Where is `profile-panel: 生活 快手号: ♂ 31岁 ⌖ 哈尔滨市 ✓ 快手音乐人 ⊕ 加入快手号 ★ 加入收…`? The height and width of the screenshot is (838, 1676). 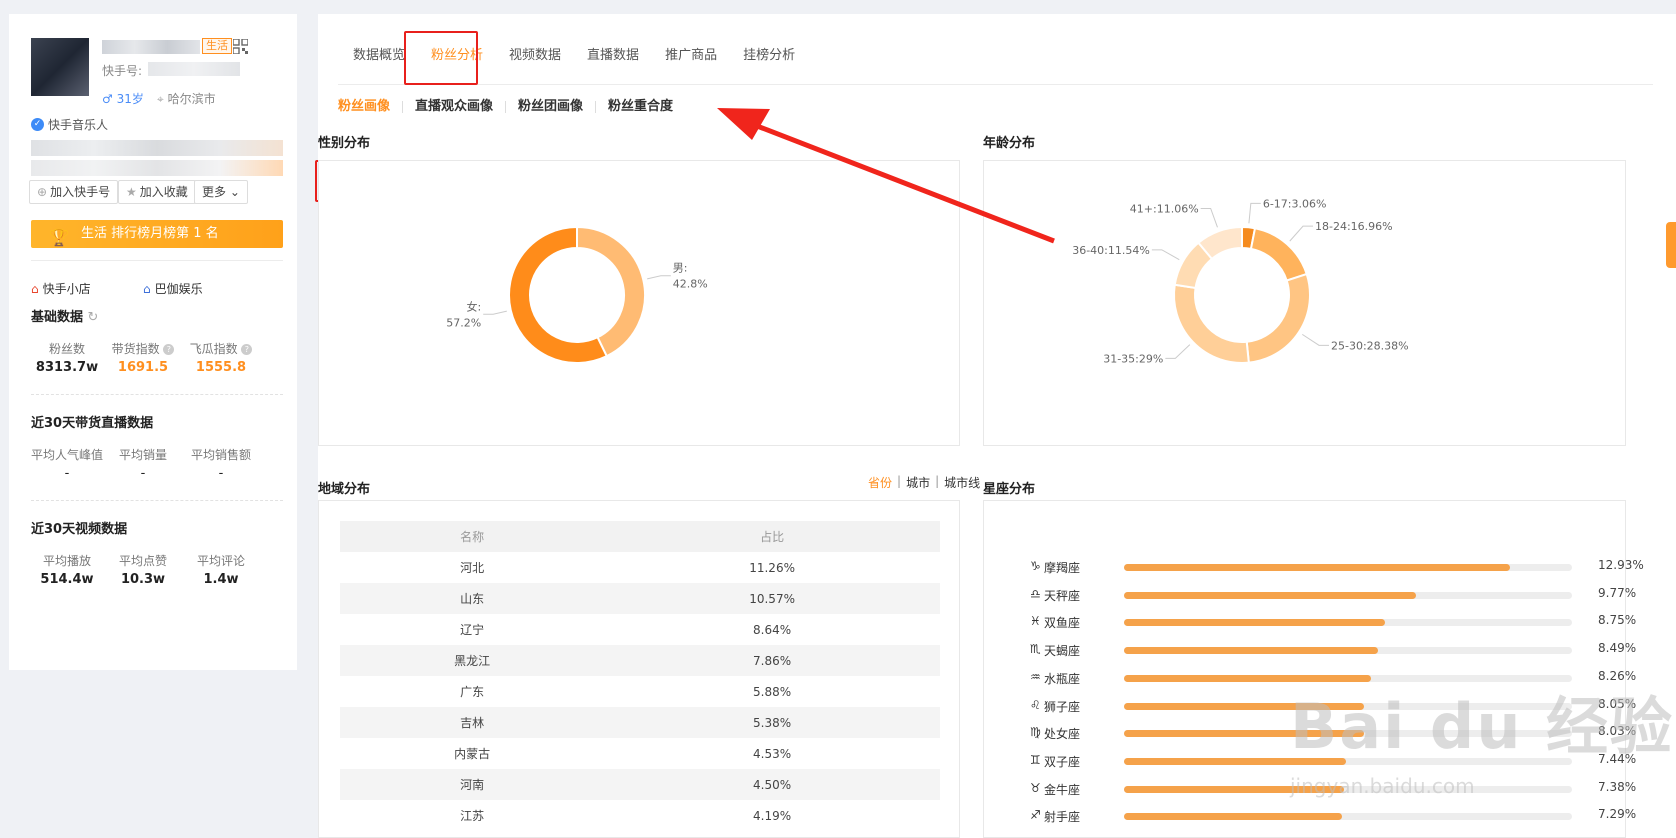 profile-panel: 生活 快手号: ♂ 31岁 ⌖ 哈尔滨市 ✓ 快手音乐人 ⊕ 加入快手号 ★ 加入收… is located at coordinates (153, 342).